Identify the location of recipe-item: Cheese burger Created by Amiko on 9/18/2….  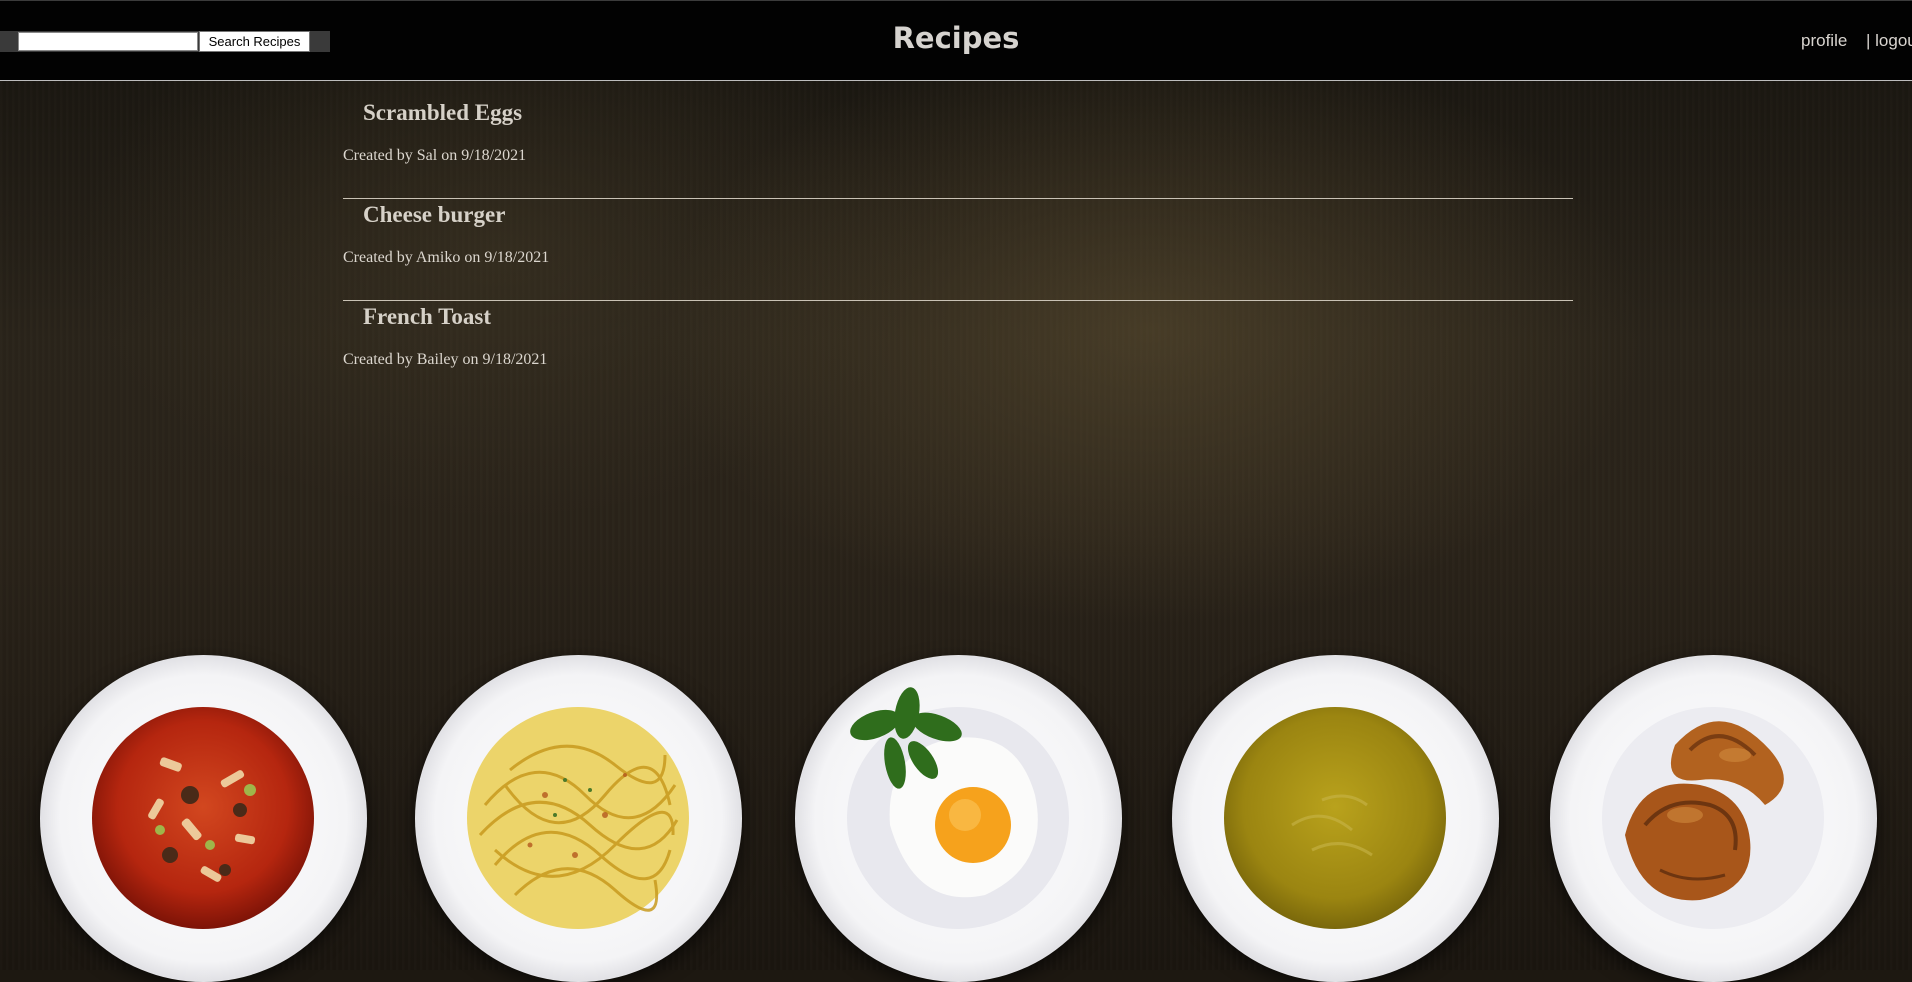
(958, 250).